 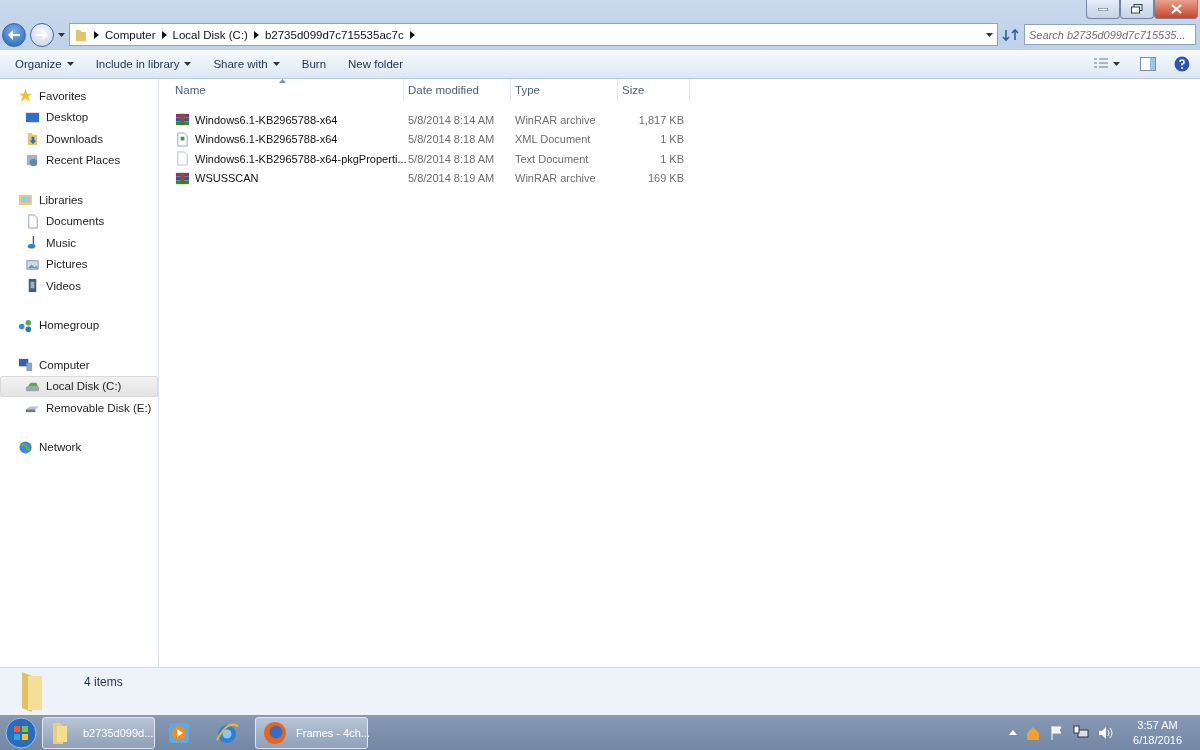 I want to click on caret-up-icon, so click(x=1013, y=732).